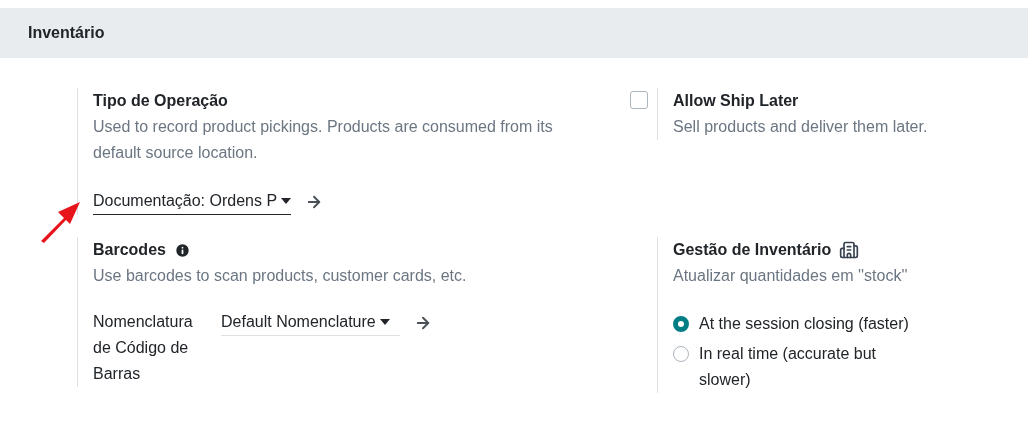  Describe the element at coordinates (736, 101) in the screenshot. I see `setting-title: Allow Ship Later` at that location.